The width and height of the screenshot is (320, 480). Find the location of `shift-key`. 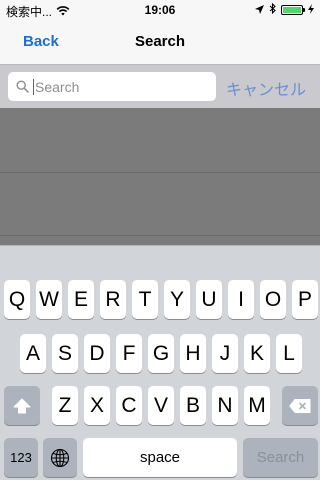

shift-key is located at coordinates (22, 405).